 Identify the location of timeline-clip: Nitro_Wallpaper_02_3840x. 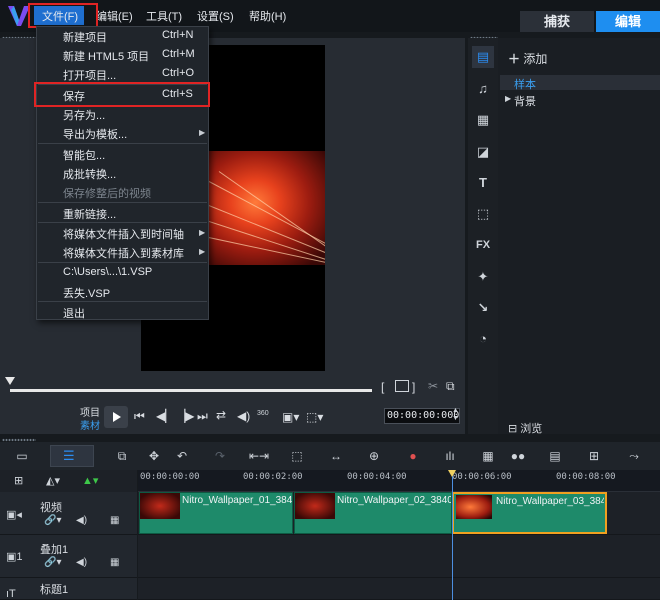
(373, 513).